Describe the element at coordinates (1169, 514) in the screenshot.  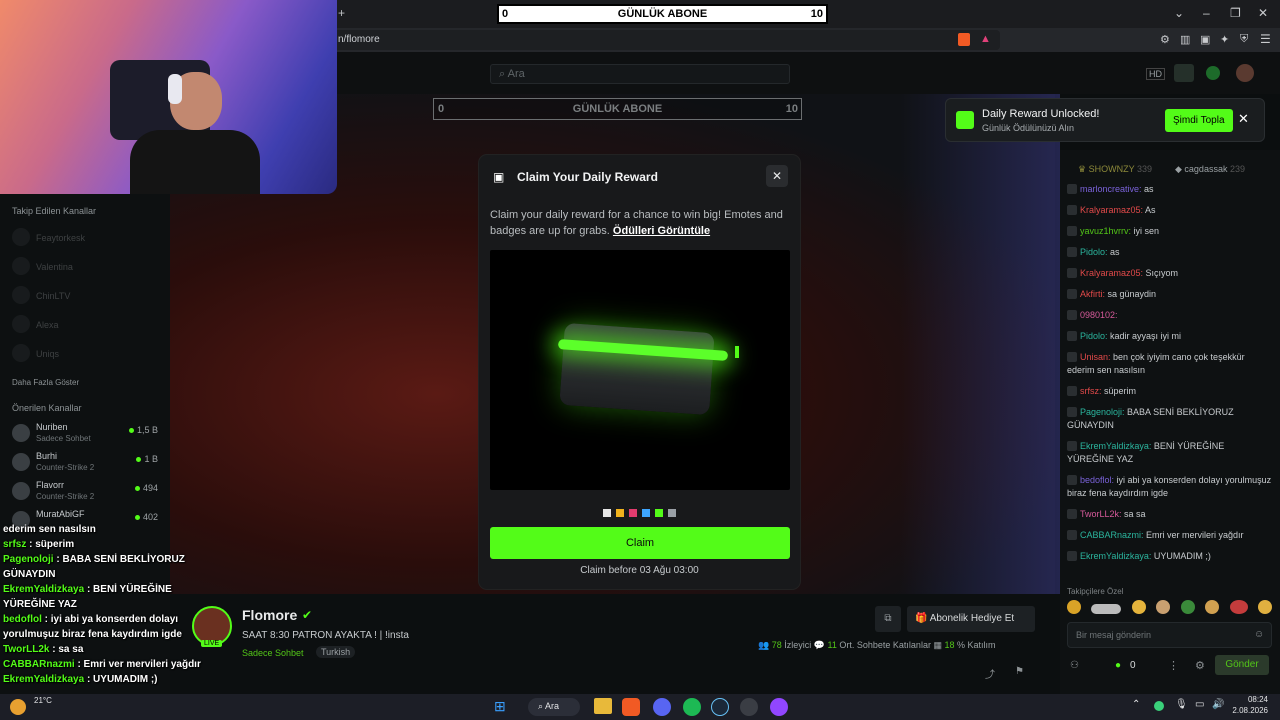
I see `chat-message: TworLL2k: sa sa` at that location.